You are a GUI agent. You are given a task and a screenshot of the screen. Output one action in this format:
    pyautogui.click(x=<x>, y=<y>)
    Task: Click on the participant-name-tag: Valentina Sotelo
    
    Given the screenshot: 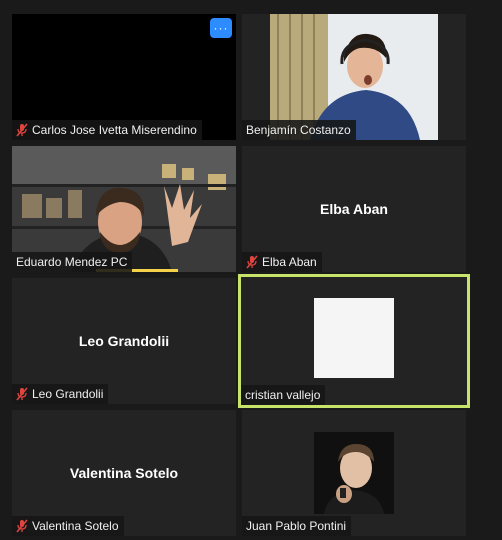 What is the action you would take?
    pyautogui.click(x=68, y=526)
    